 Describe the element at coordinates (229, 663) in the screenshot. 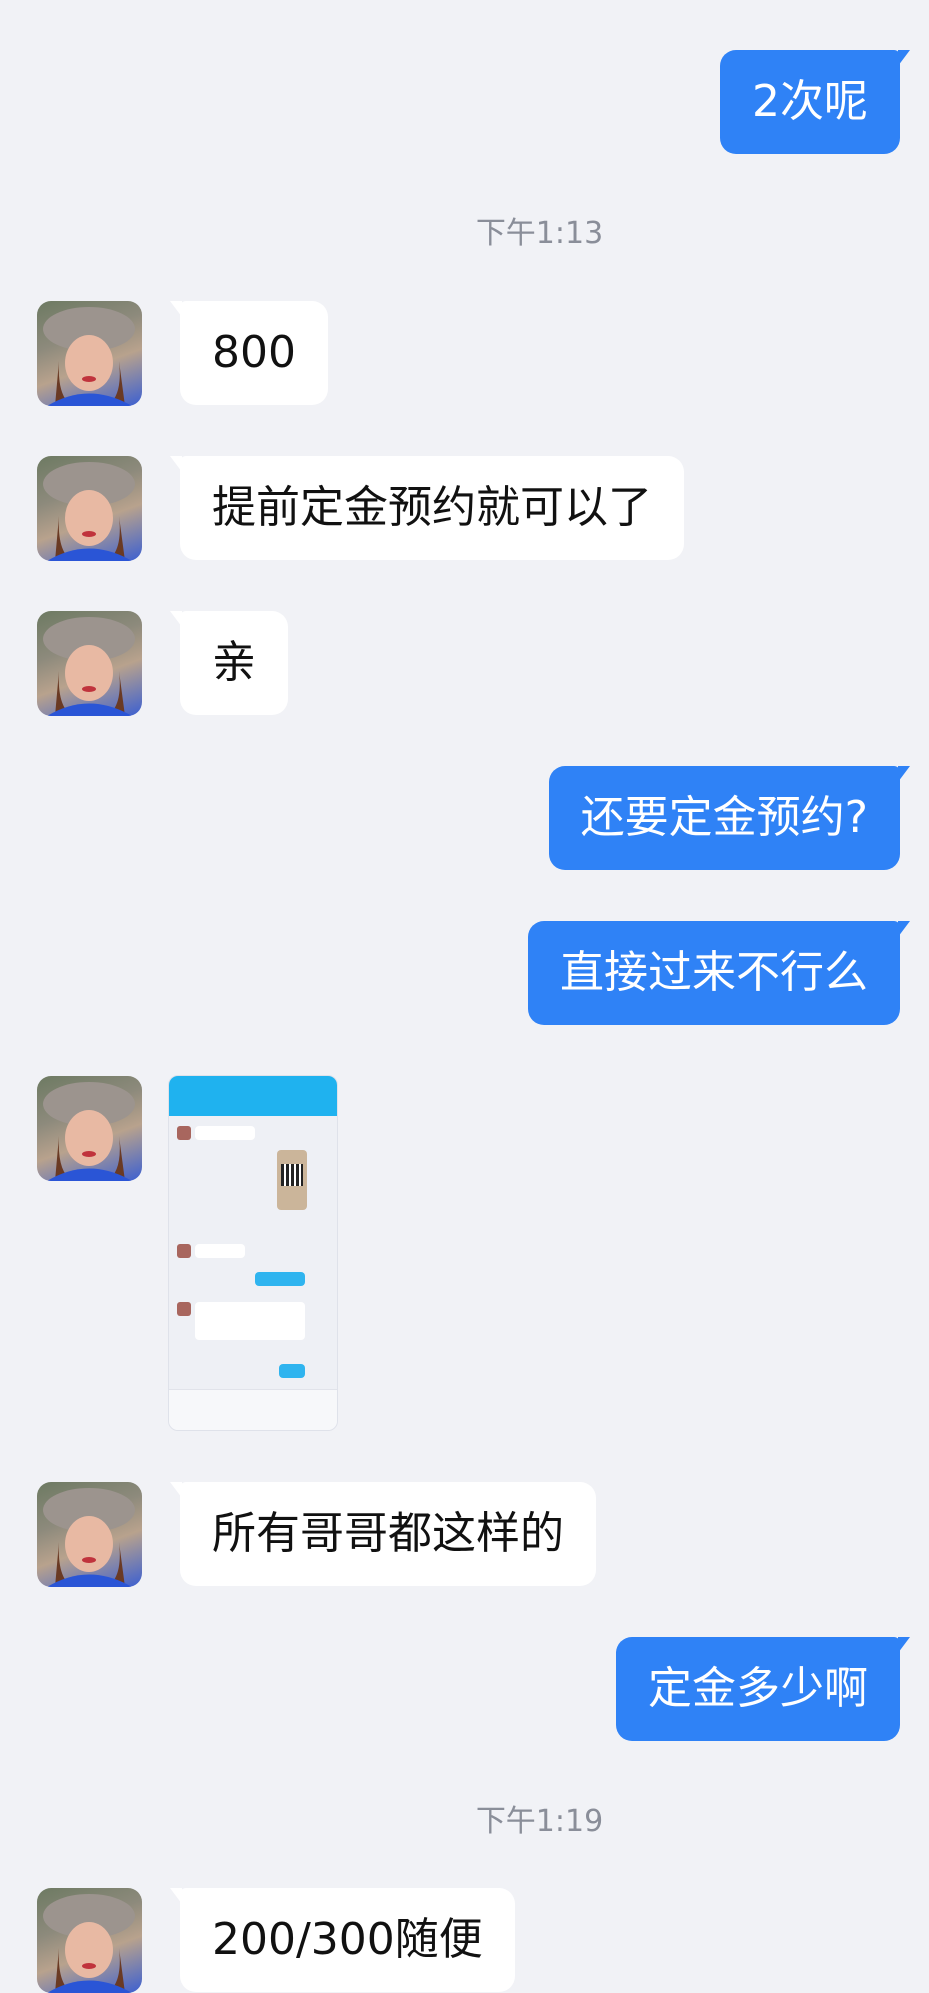

I see `message-bubble-incoming: 亲` at that location.